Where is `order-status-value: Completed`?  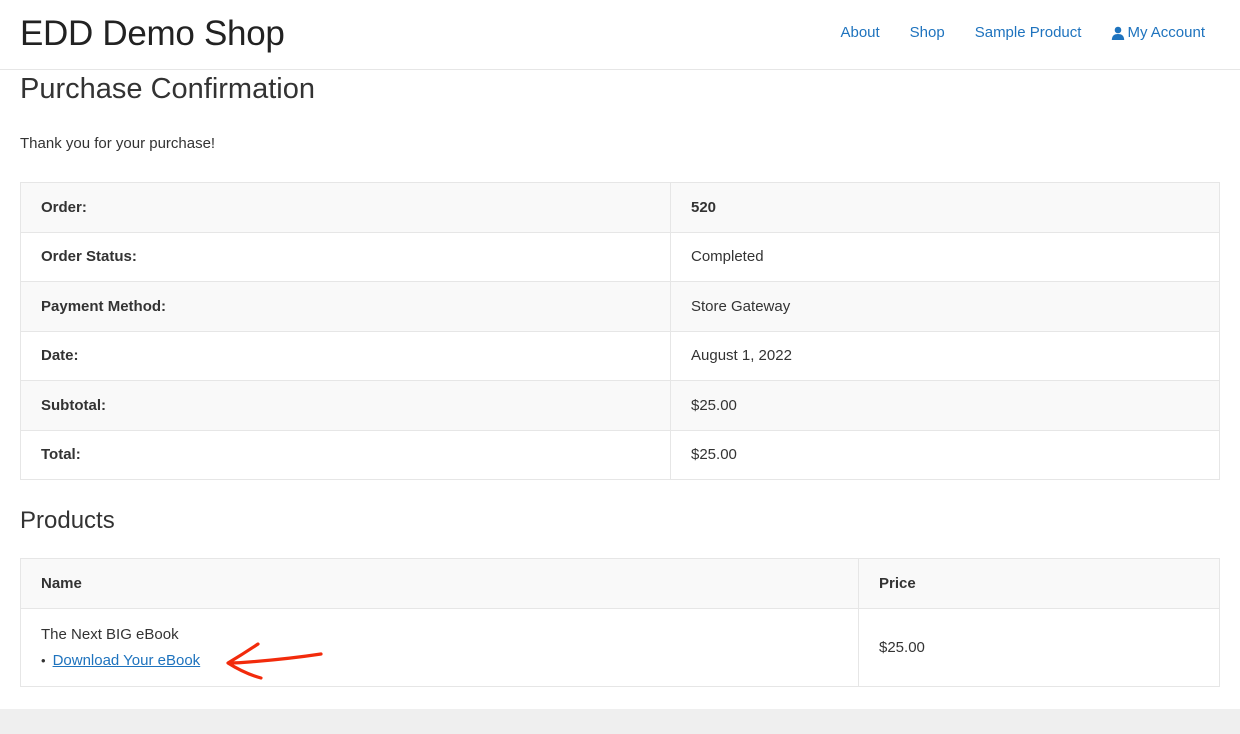 order-status-value: Completed is located at coordinates (945, 256).